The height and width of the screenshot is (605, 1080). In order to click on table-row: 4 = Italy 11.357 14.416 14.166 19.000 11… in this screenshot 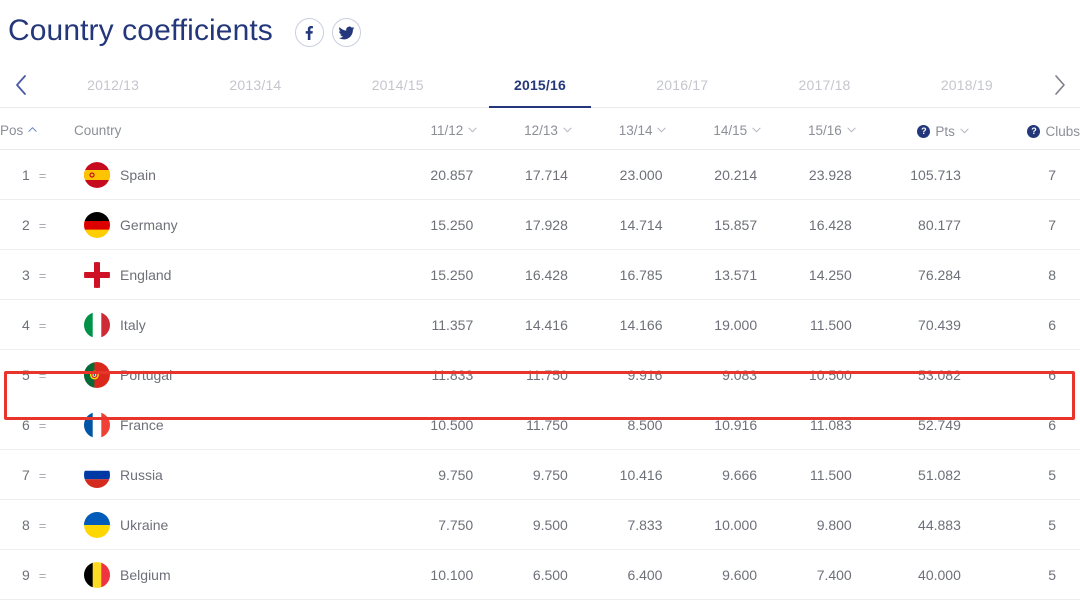, I will do `click(540, 324)`.